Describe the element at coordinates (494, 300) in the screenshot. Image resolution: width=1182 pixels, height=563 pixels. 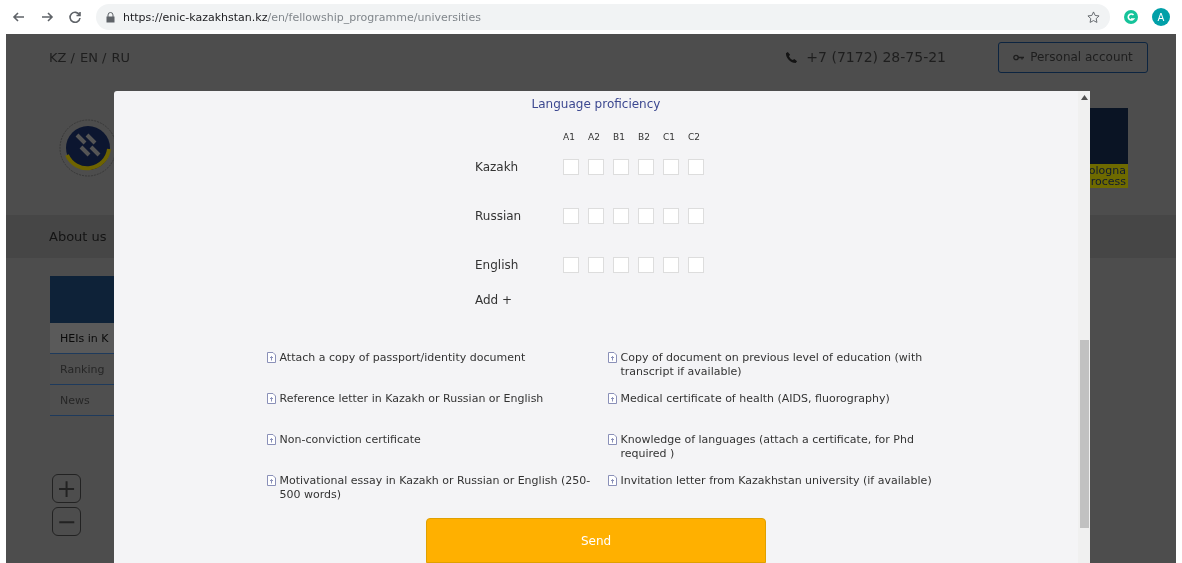
I see `add-language-link: Add +` at that location.